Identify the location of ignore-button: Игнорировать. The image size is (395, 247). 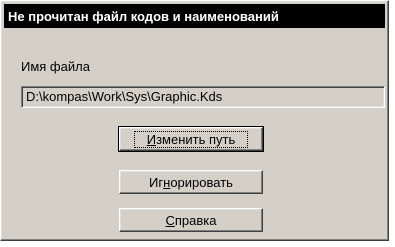
(191, 182).